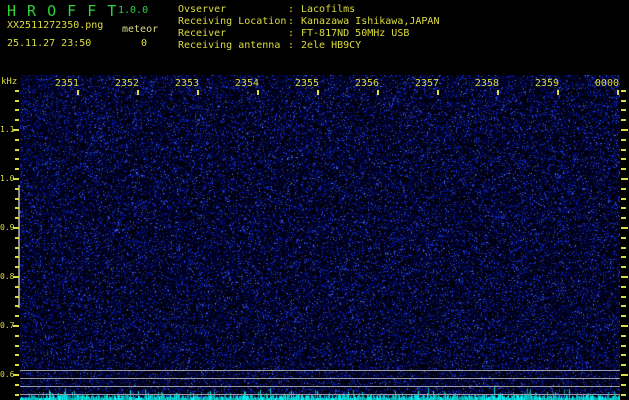 The width and height of the screenshot is (629, 400). Describe the element at coordinates (62, 11) in the screenshot. I see `app-title: H R O F F T` at that location.